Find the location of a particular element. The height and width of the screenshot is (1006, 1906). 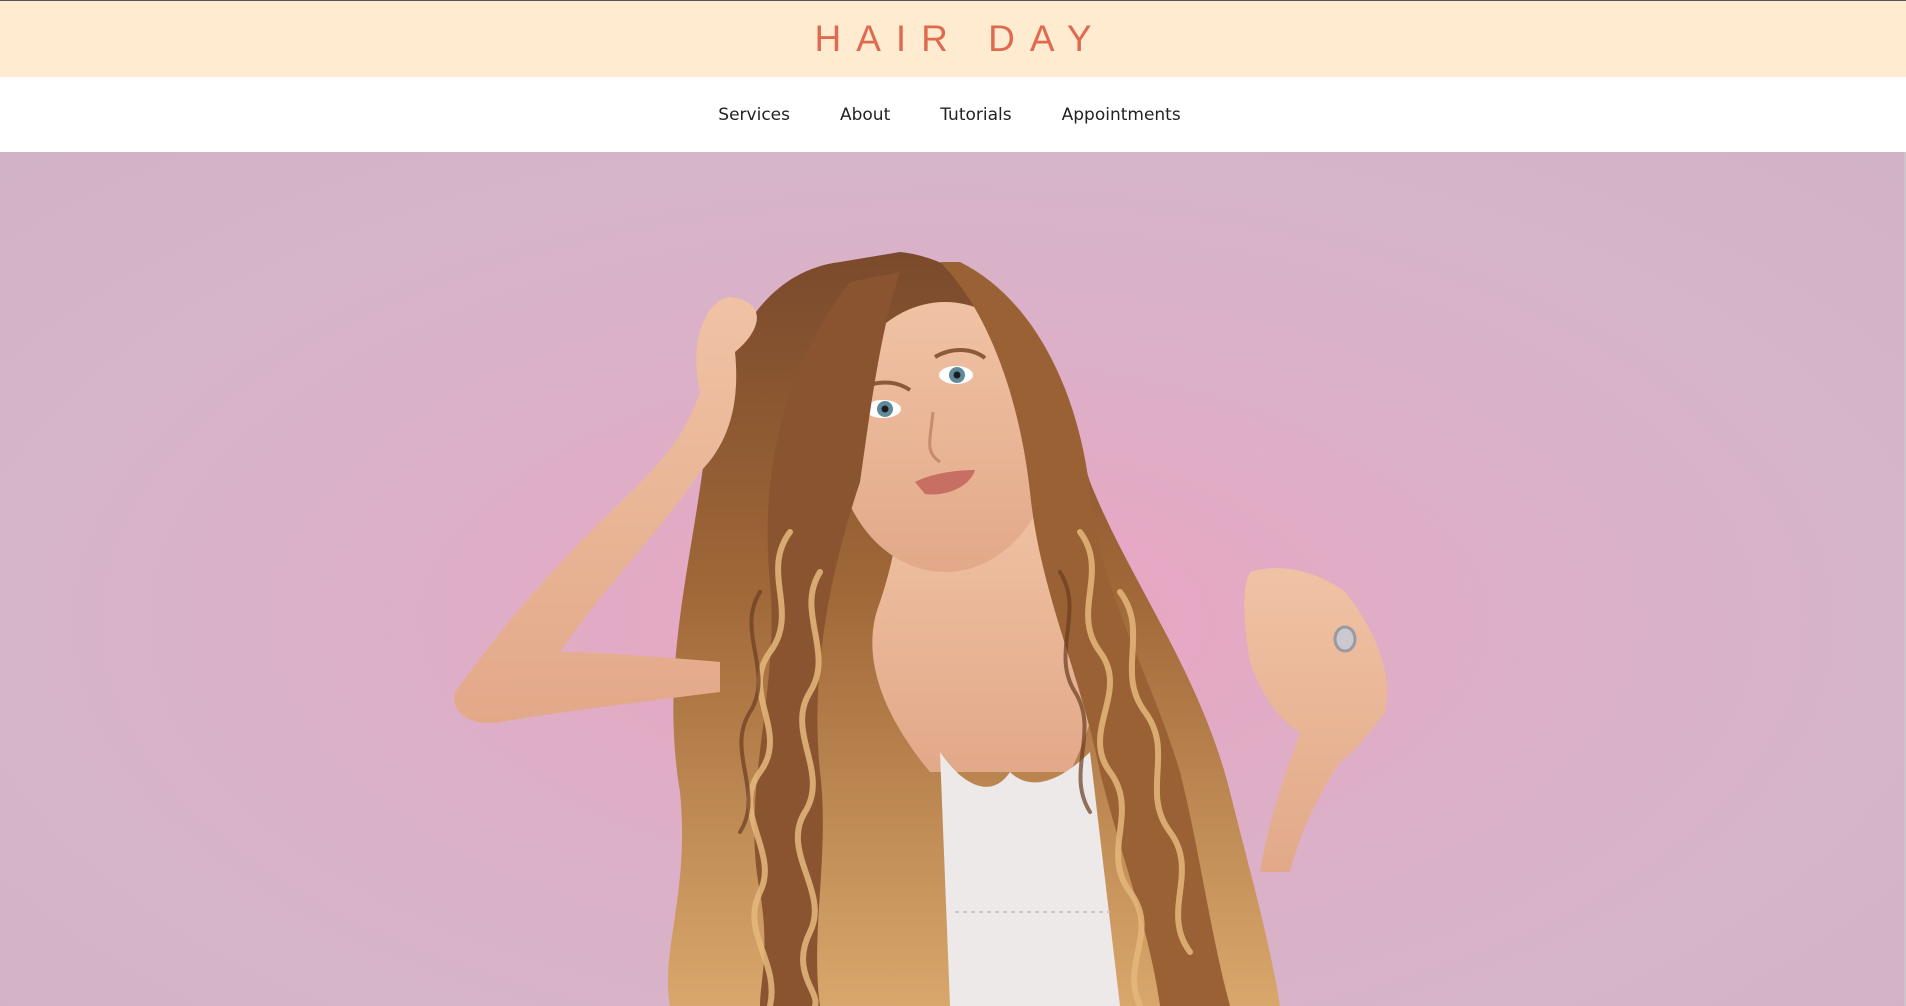

main-nav: Services About Tutorials Appointments is located at coordinates (953, 114).